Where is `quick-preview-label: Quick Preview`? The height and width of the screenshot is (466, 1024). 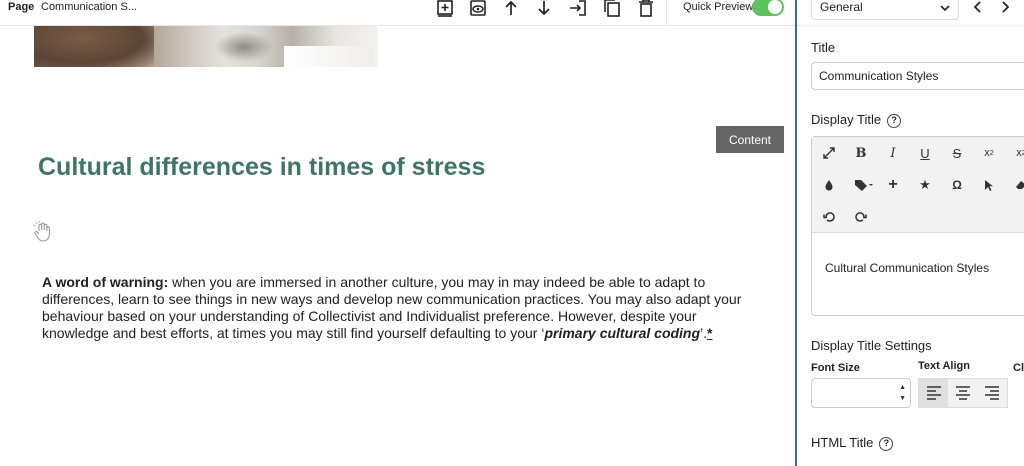 quick-preview-label: Quick Preview is located at coordinates (718, 7).